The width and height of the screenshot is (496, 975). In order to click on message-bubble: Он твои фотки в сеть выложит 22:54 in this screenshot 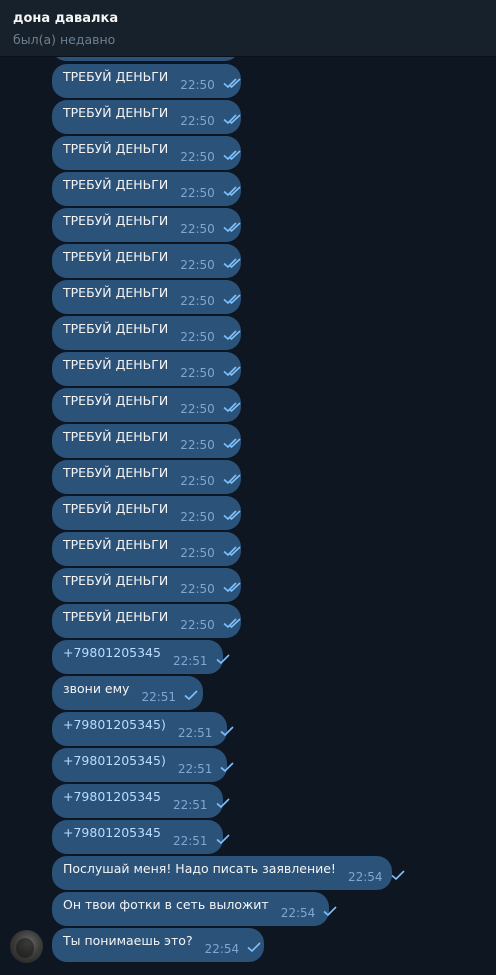, I will do `click(194, 909)`.